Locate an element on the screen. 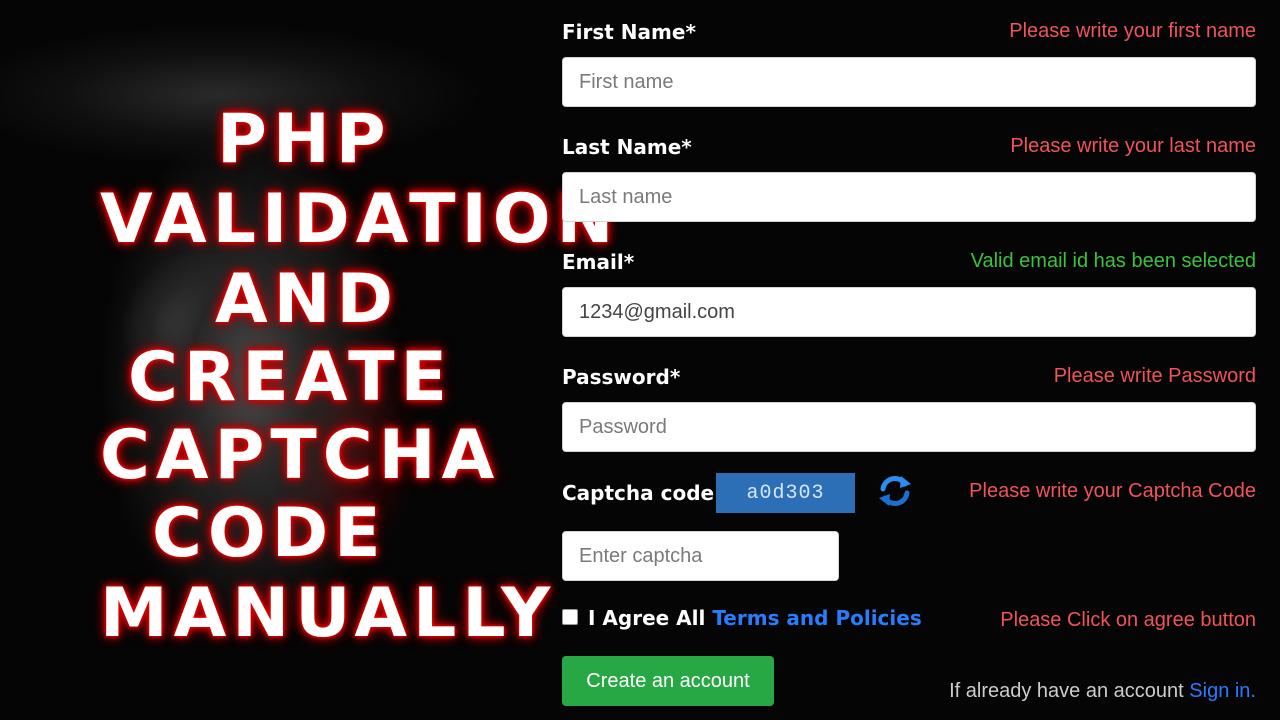 The image size is (1280, 720). title-line-4: CREATE is located at coordinates (290, 377).